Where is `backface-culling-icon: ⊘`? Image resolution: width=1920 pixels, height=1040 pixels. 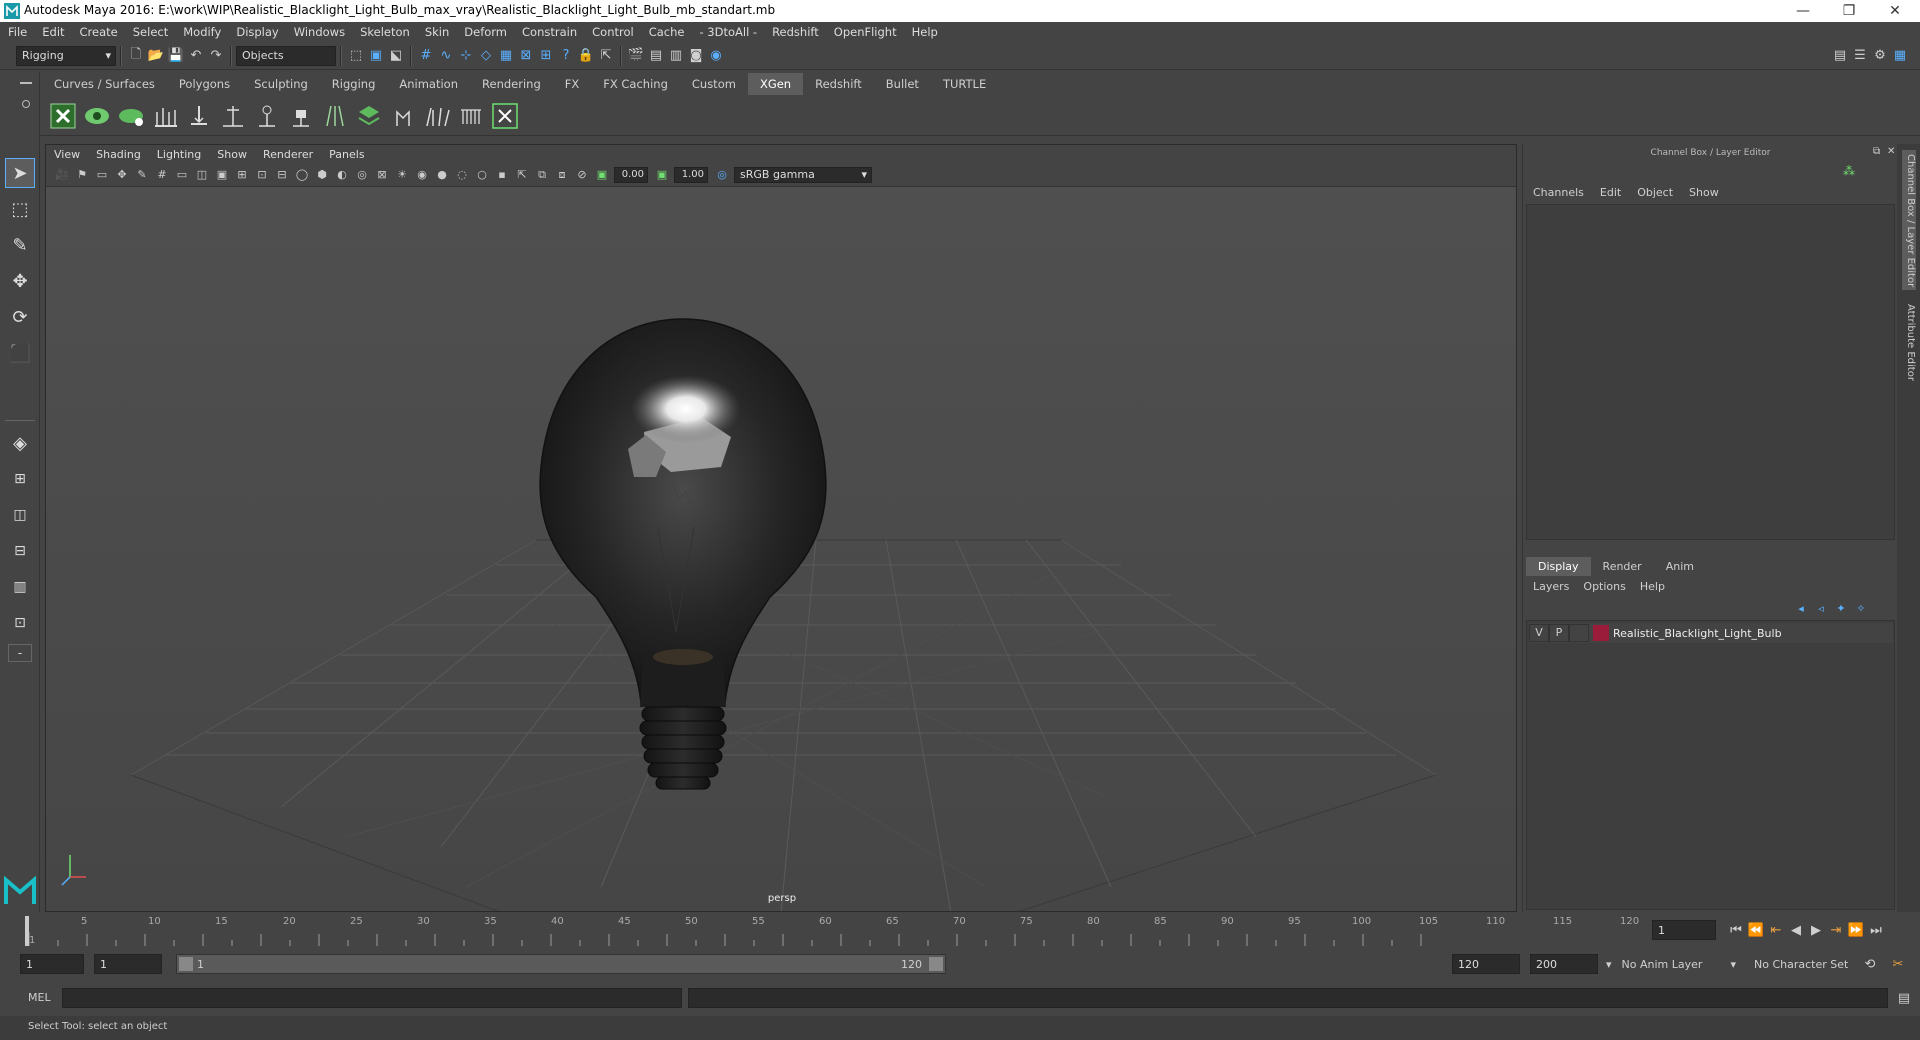 backface-culling-icon: ⊘ is located at coordinates (582, 175).